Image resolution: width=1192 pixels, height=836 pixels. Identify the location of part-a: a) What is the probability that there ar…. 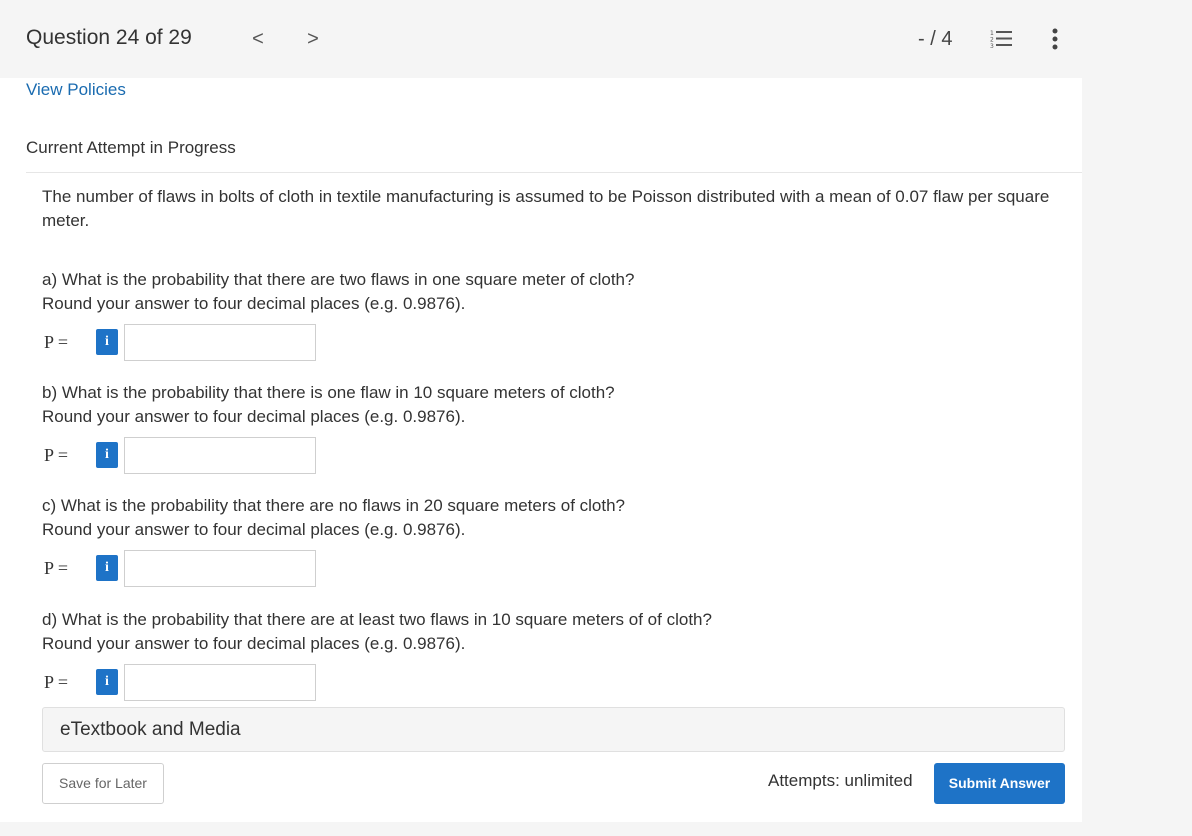
(542, 314).